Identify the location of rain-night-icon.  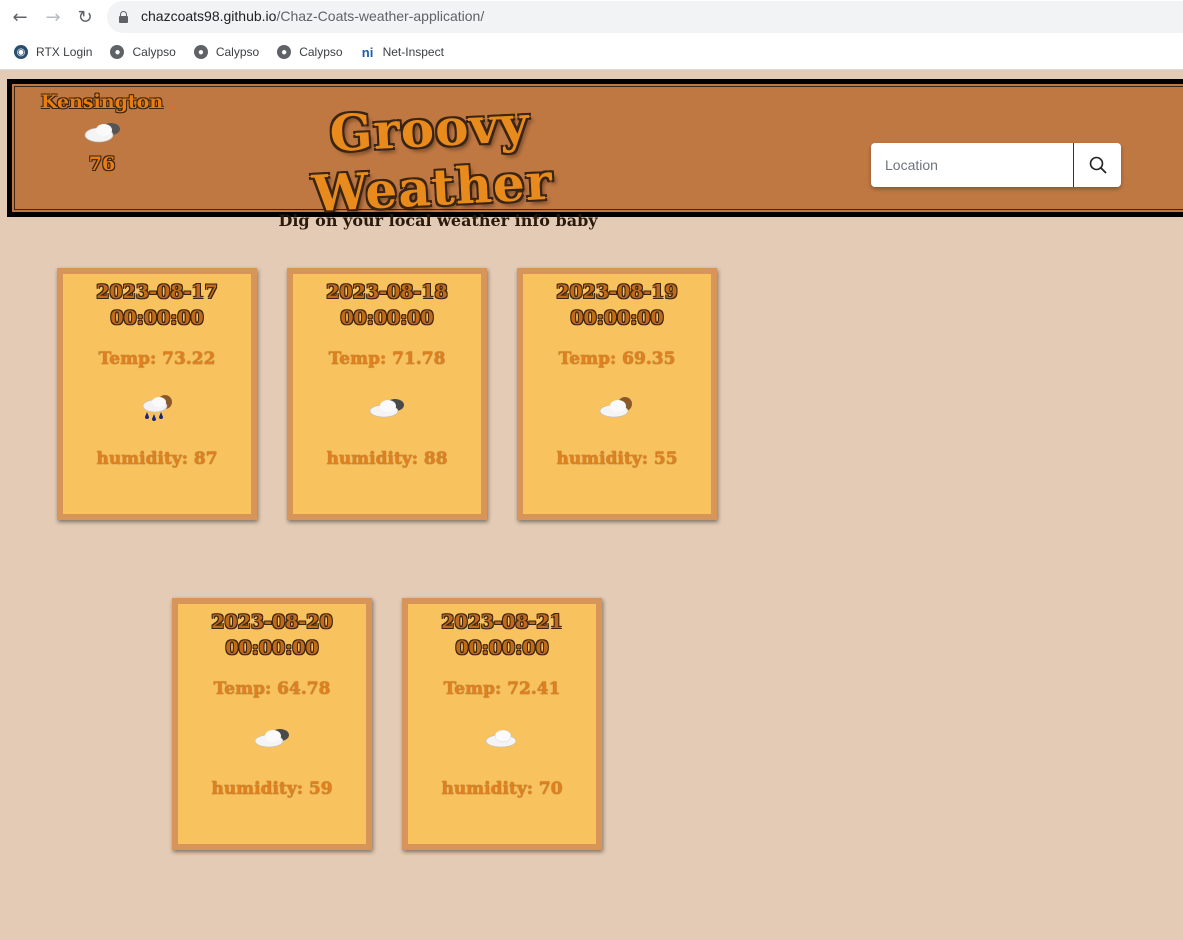
(157, 408).